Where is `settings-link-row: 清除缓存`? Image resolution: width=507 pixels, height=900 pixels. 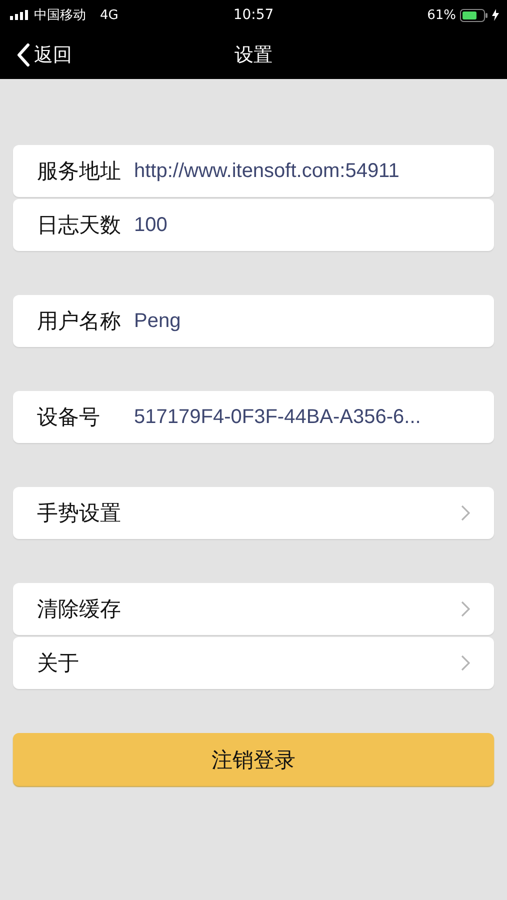 settings-link-row: 清除缓存 is located at coordinates (253, 609).